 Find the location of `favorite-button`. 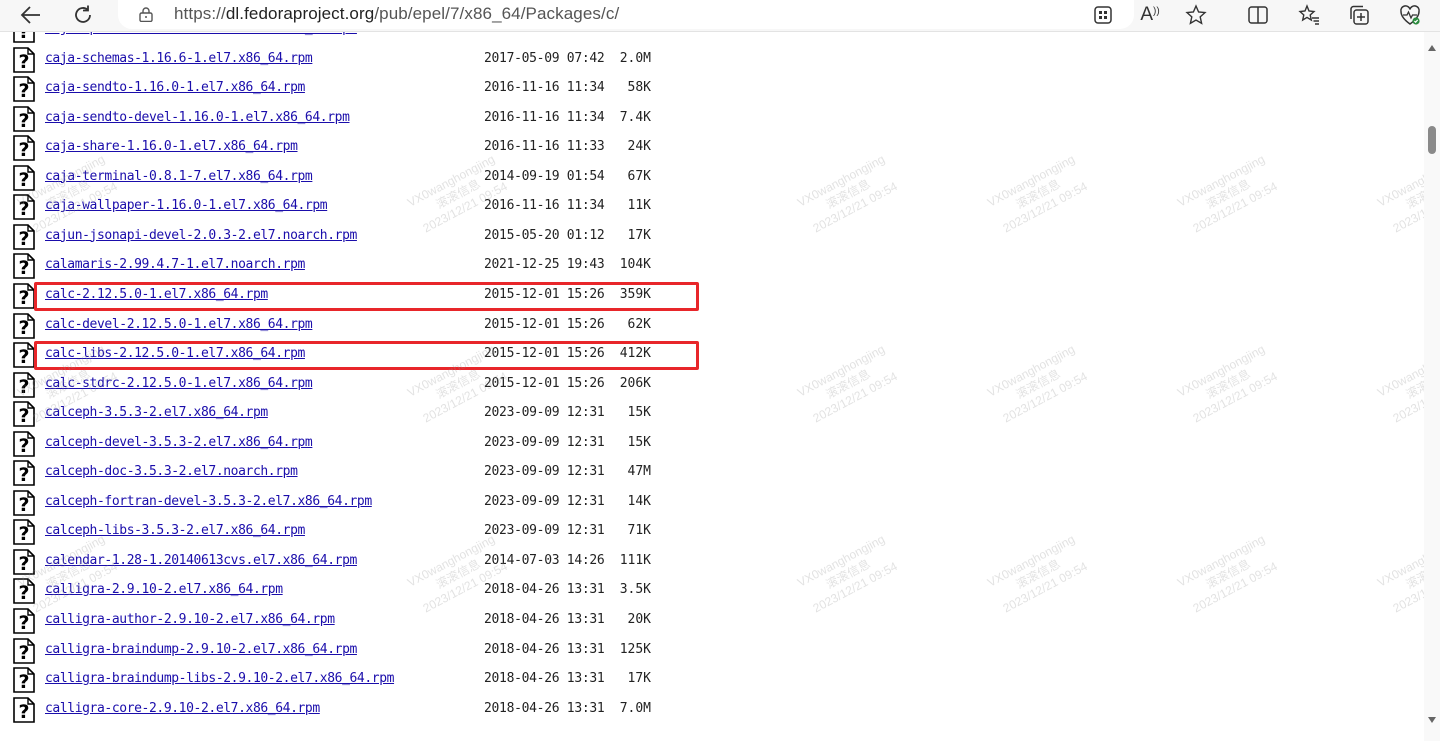

favorite-button is located at coordinates (1196, 15).